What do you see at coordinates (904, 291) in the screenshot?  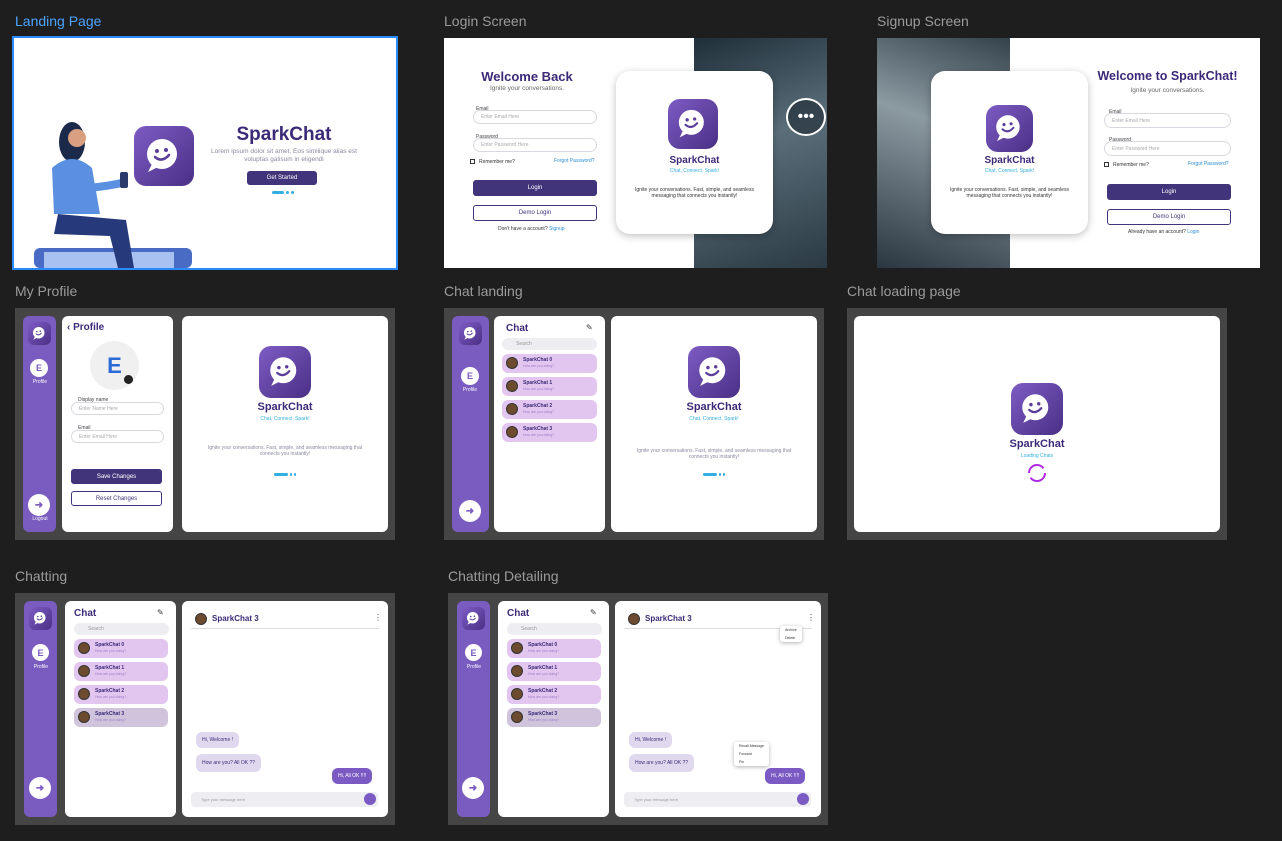 I see `frame-label-chat-loading: Chat loading page` at bounding box center [904, 291].